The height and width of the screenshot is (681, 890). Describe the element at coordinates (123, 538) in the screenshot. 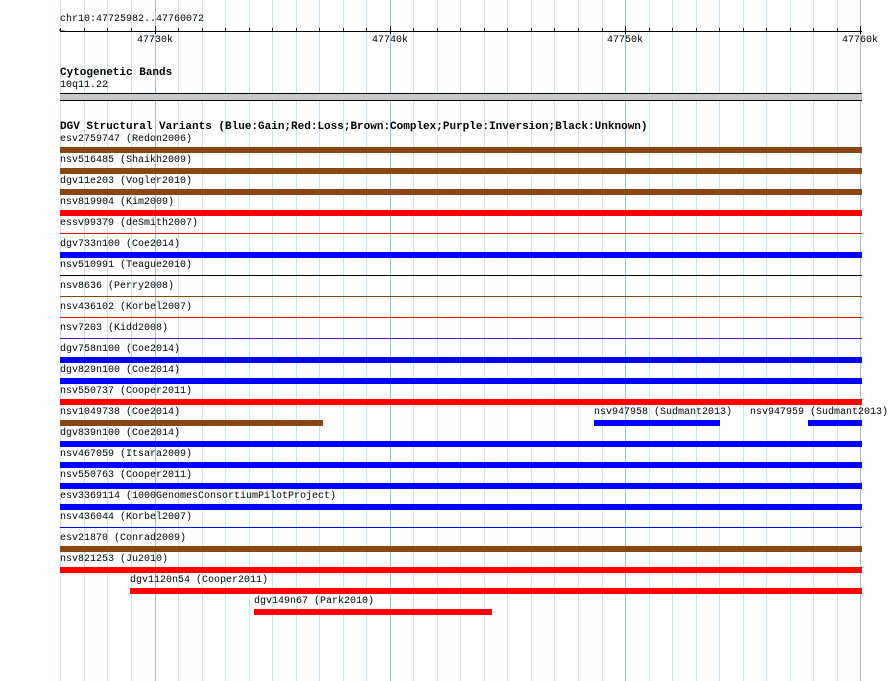

I see `variant-label: esv21870 (Conrad2009)` at that location.